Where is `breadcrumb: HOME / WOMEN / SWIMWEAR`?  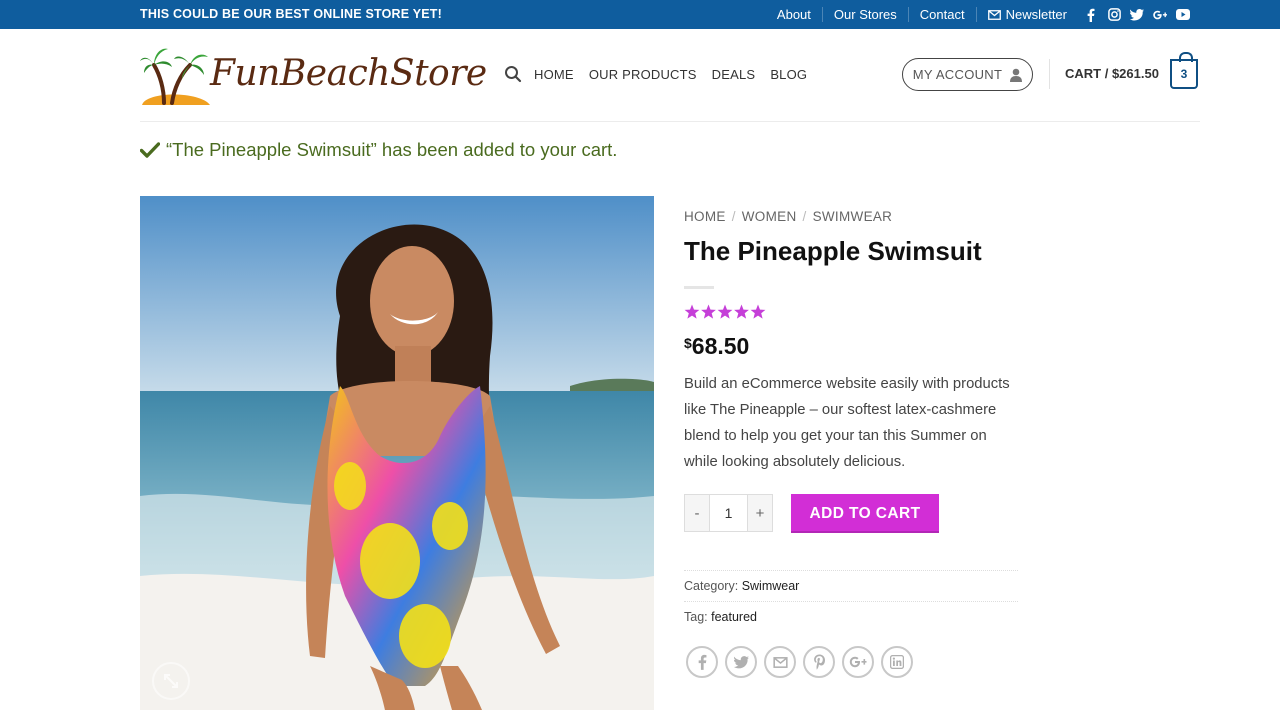 breadcrumb: HOME / WOMEN / SWIMWEAR is located at coordinates (788, 216).